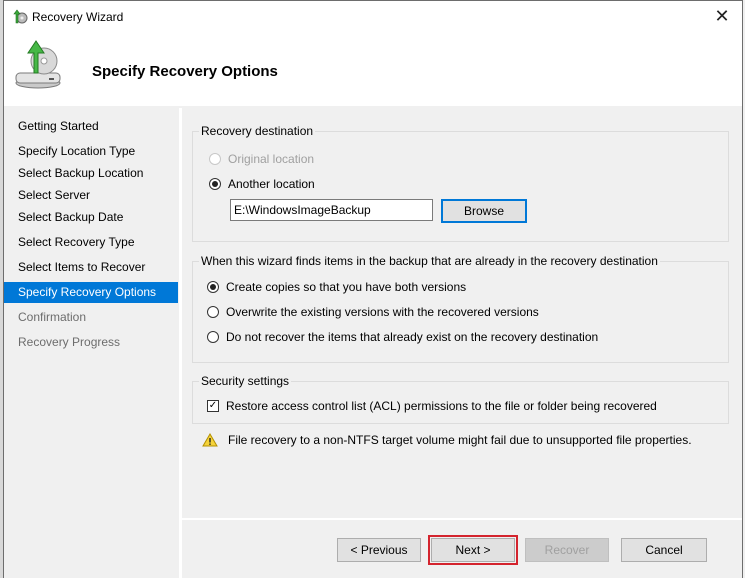 The width and height of the screenshot is (745, 578). Describe the element at coordinates (379, 550) in the screenshot. I see `previous-button: < Previous` at that location.